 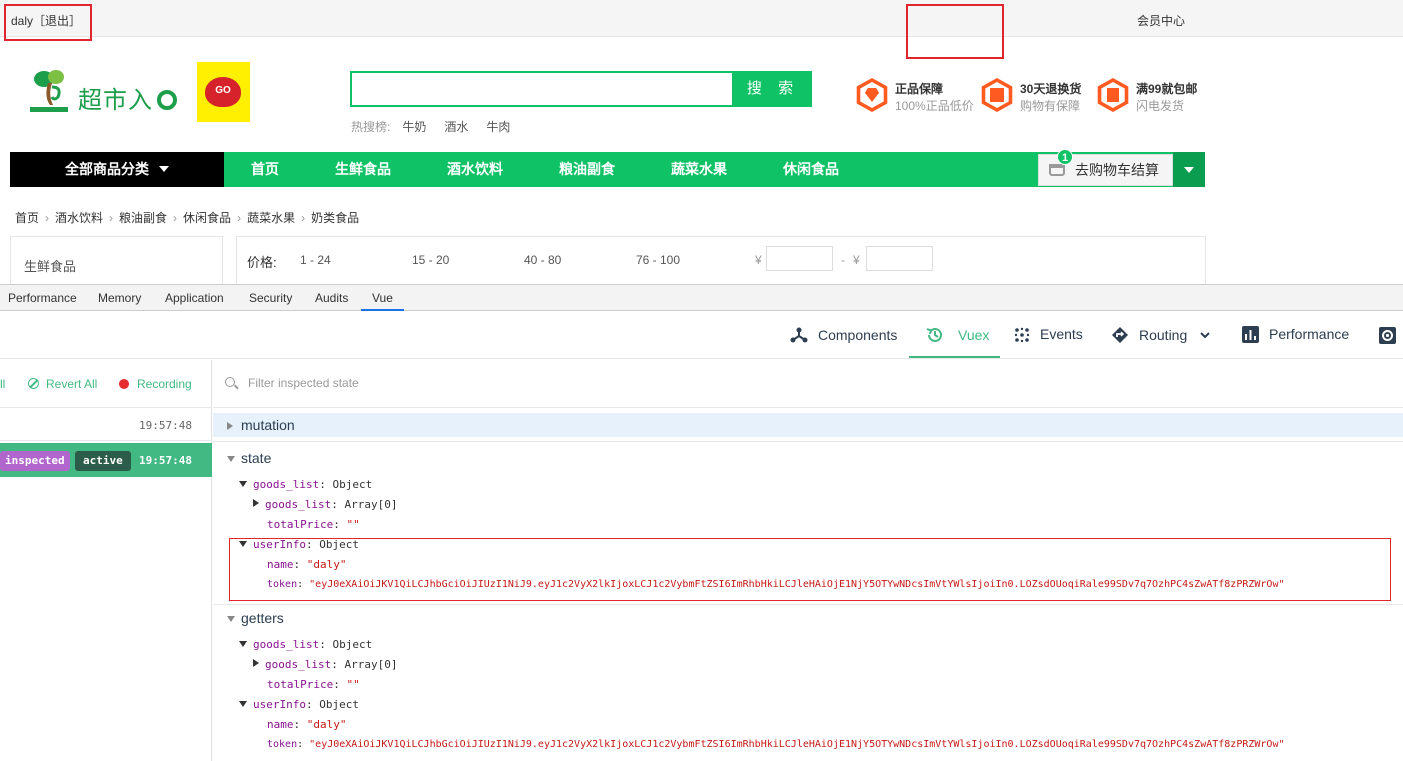 I want to click on section-getters: getters, so click(x=808, y=618).